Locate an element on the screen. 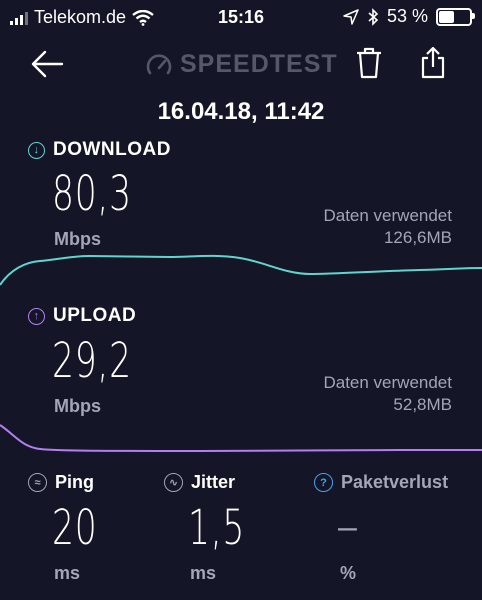  jitter-icon: ∿ is located at coordinates (173, 482).